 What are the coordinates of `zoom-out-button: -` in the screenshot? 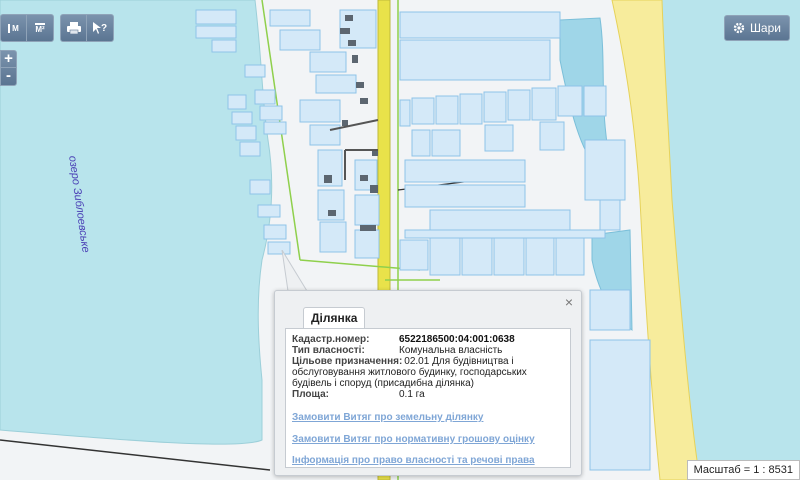 It's located at (8, 76).